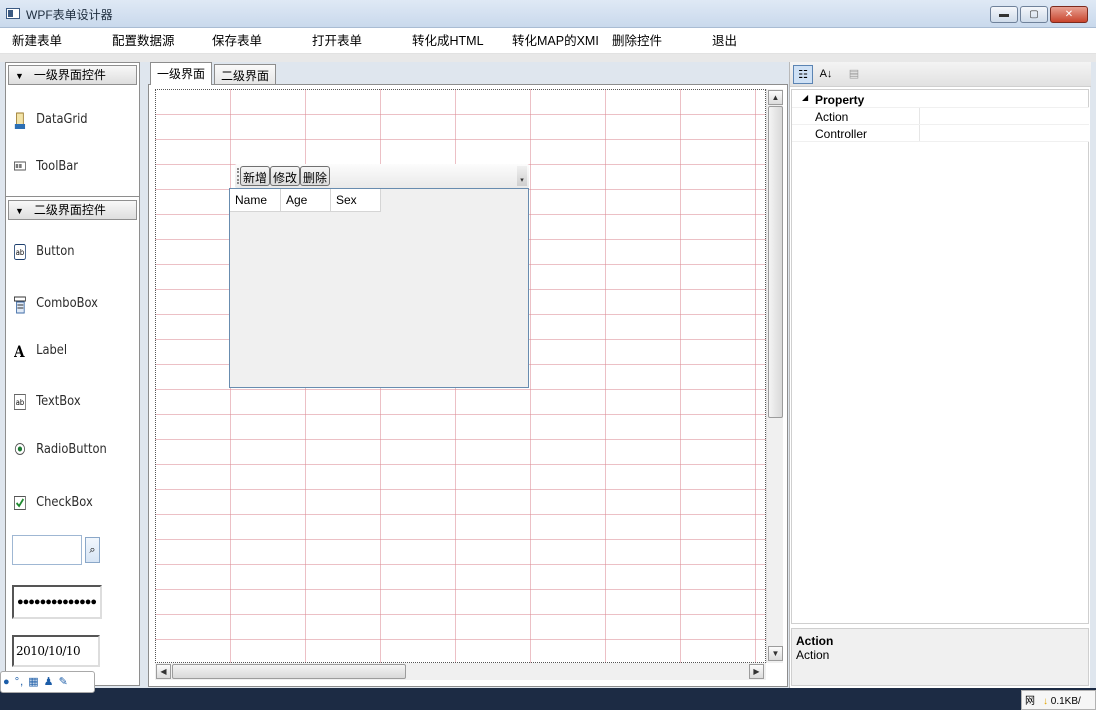 The image size is (1096, 710). What do you see at coordinates (237, 39) in the screenshot?
I see `menu-save-form: 保存表单` at bounding box center [237, 39].